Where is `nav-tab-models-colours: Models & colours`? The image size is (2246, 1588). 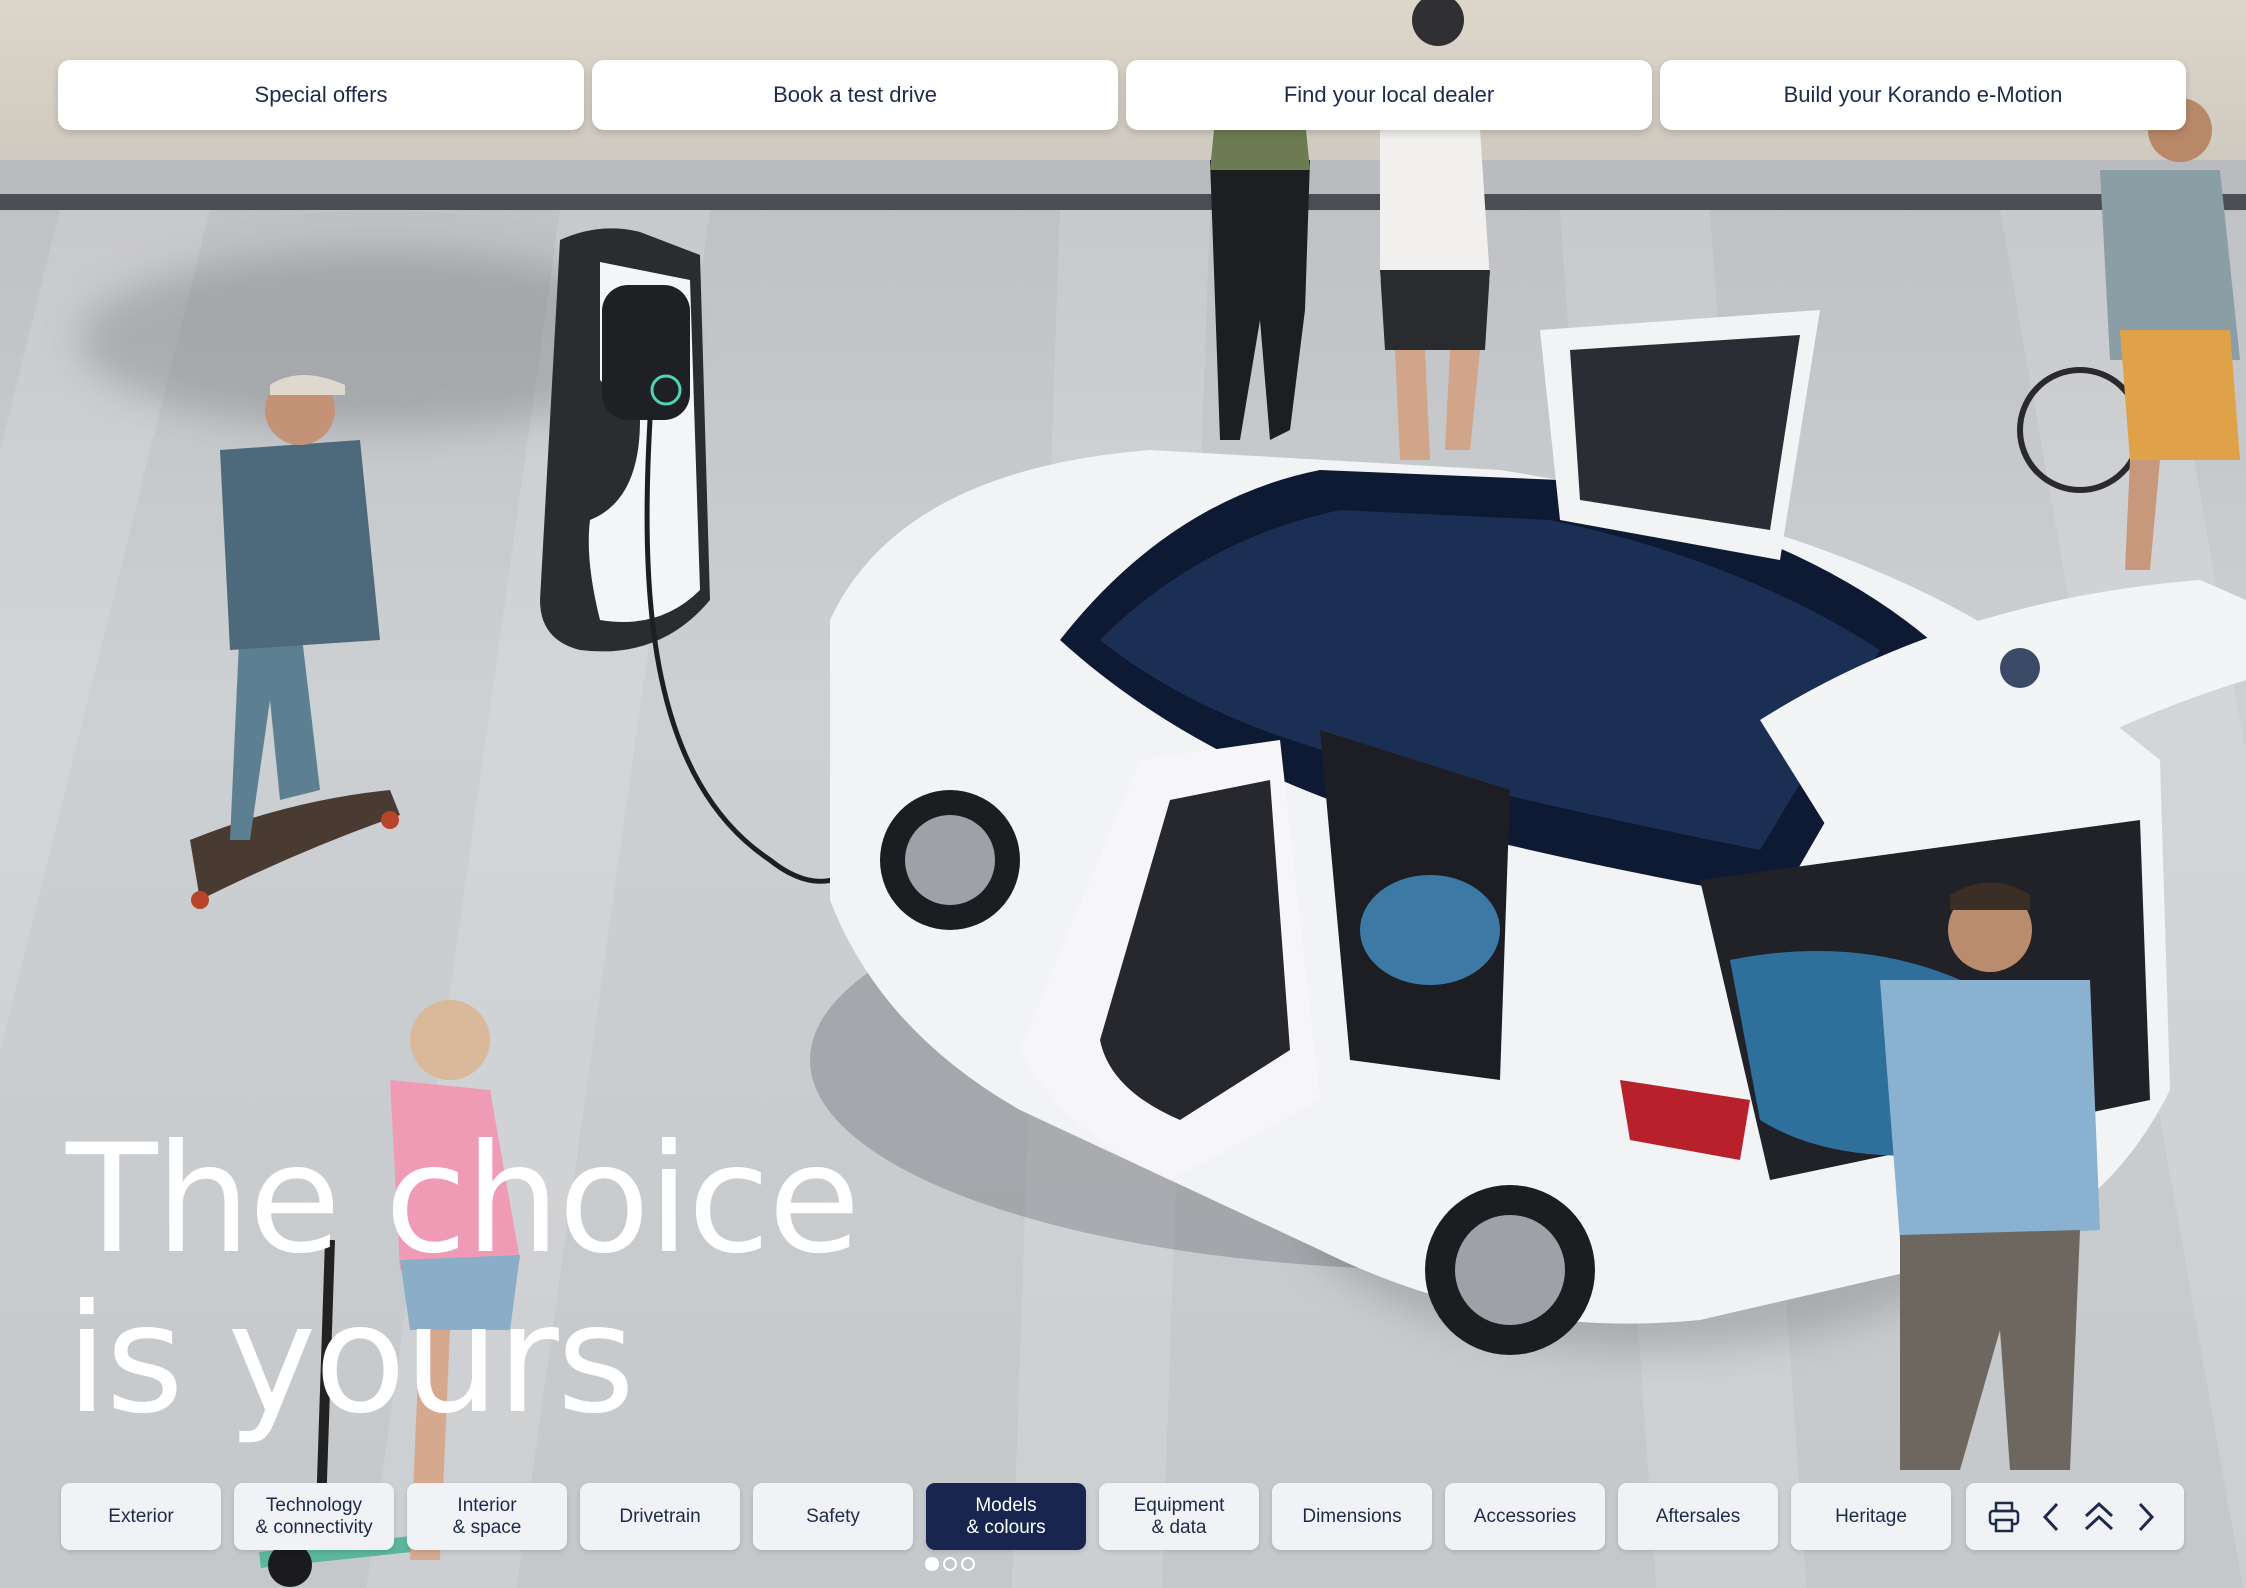 nav-tab-models-colours: Models & colours is located at coordinates (1006, 1516).